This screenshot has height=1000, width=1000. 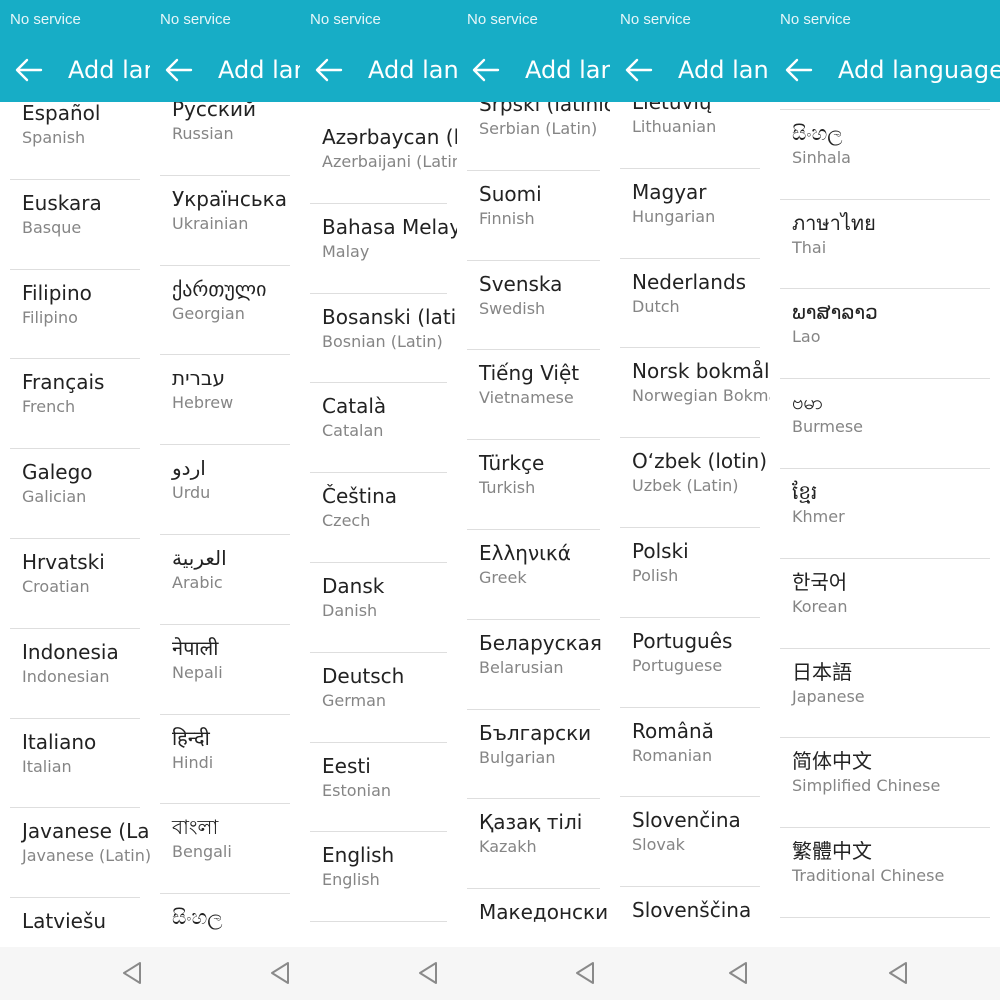 I want to click on language-native-name: ພາສາລາວ, so click(x=835, y=312).